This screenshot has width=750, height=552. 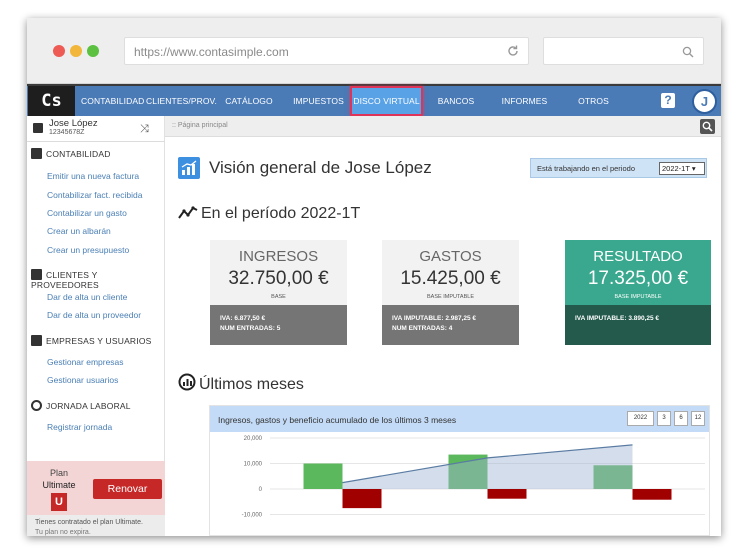 What do you see at coordinates (668, 100) in the screenshot?
I see `help-icon: ?` at bounding box center [668, 100].